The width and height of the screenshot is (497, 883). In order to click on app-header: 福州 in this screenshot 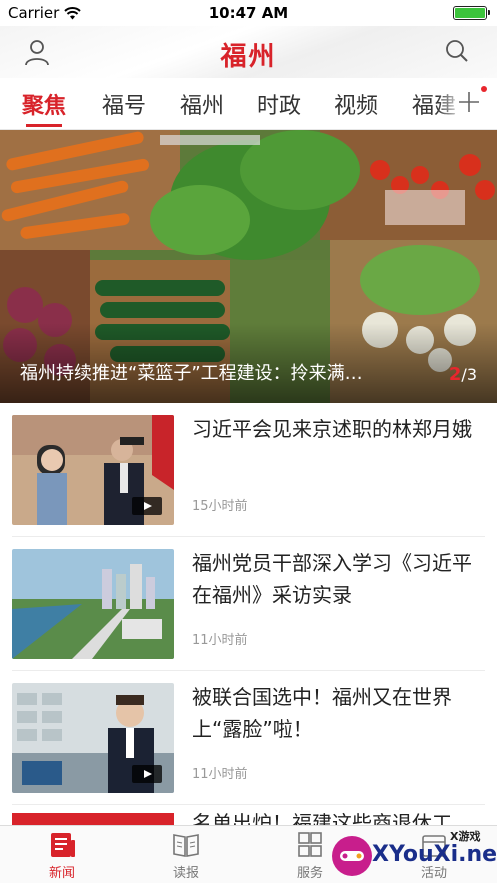, I will do `click(248, 52)`.